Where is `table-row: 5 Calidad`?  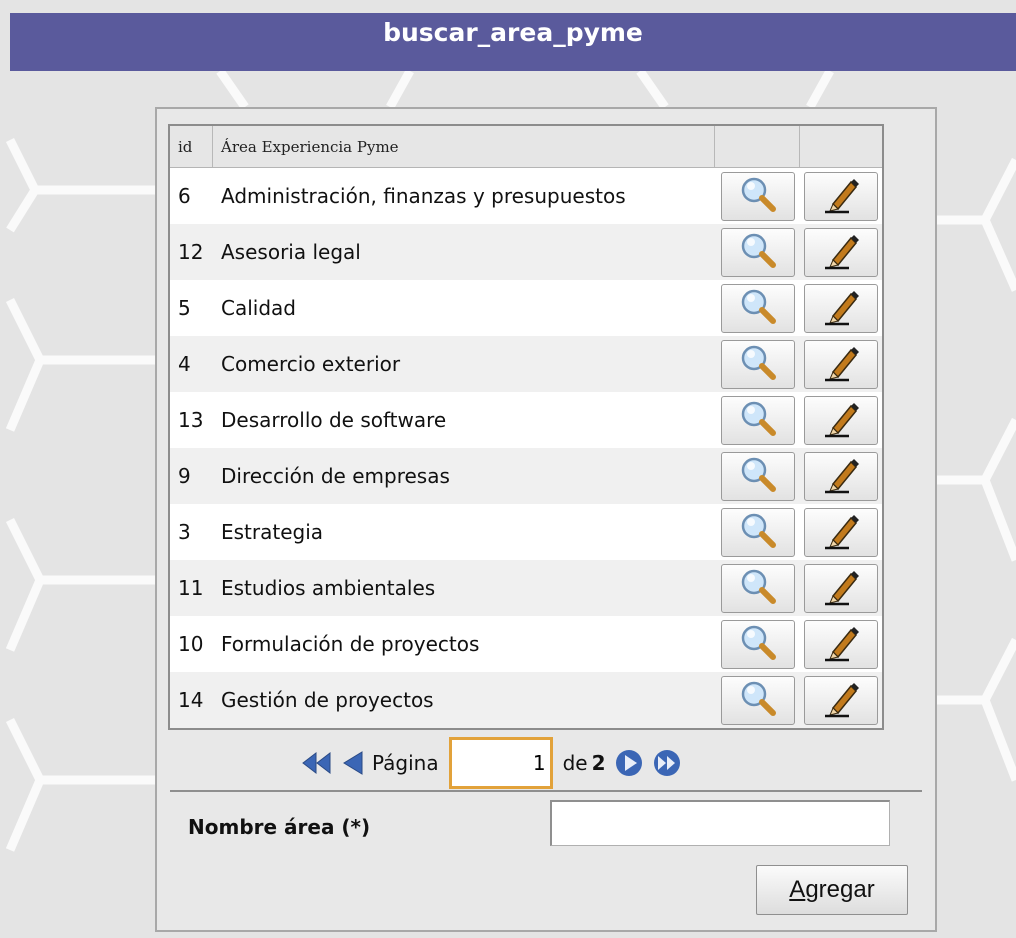
table-row: 5 Calidad is located at coordinates (526, 308).